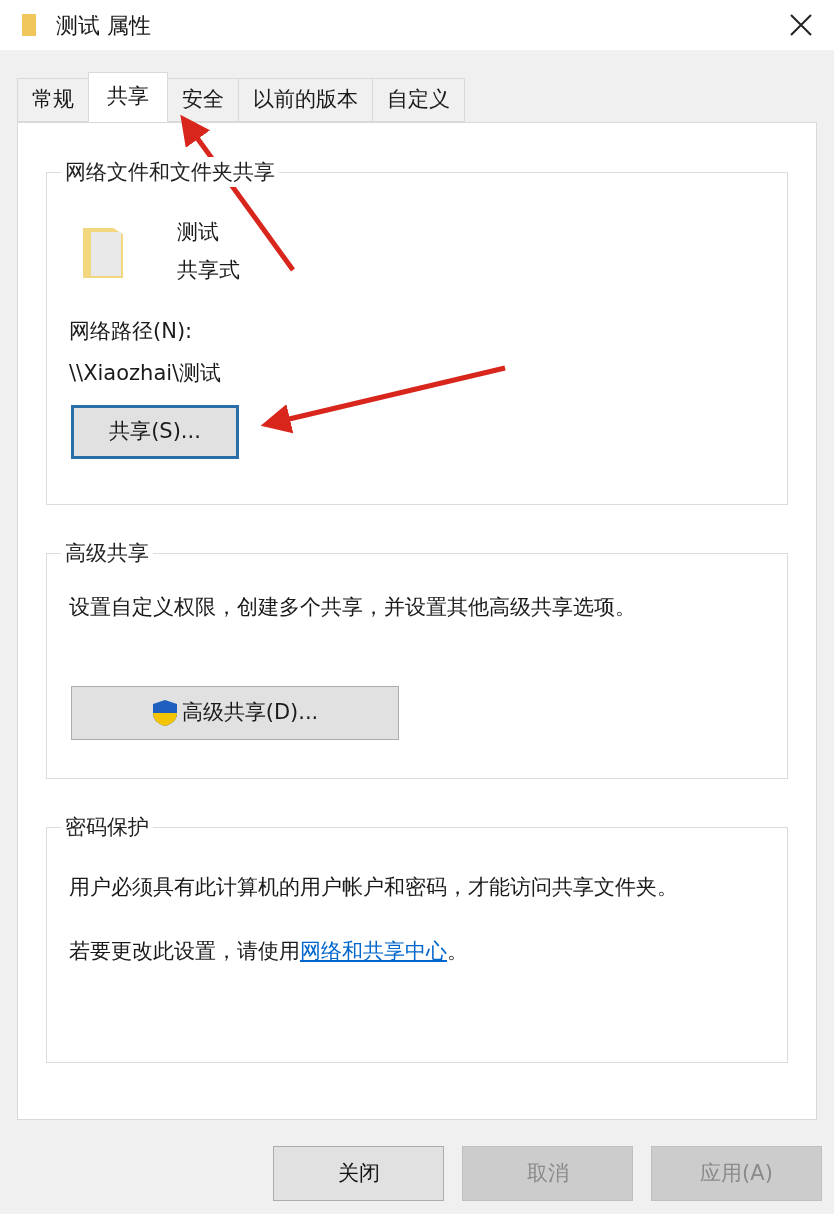 Image resolution: width=834 pixels, height=1214 pixels. I want to click on tab: 自定义, so click(418, 100).